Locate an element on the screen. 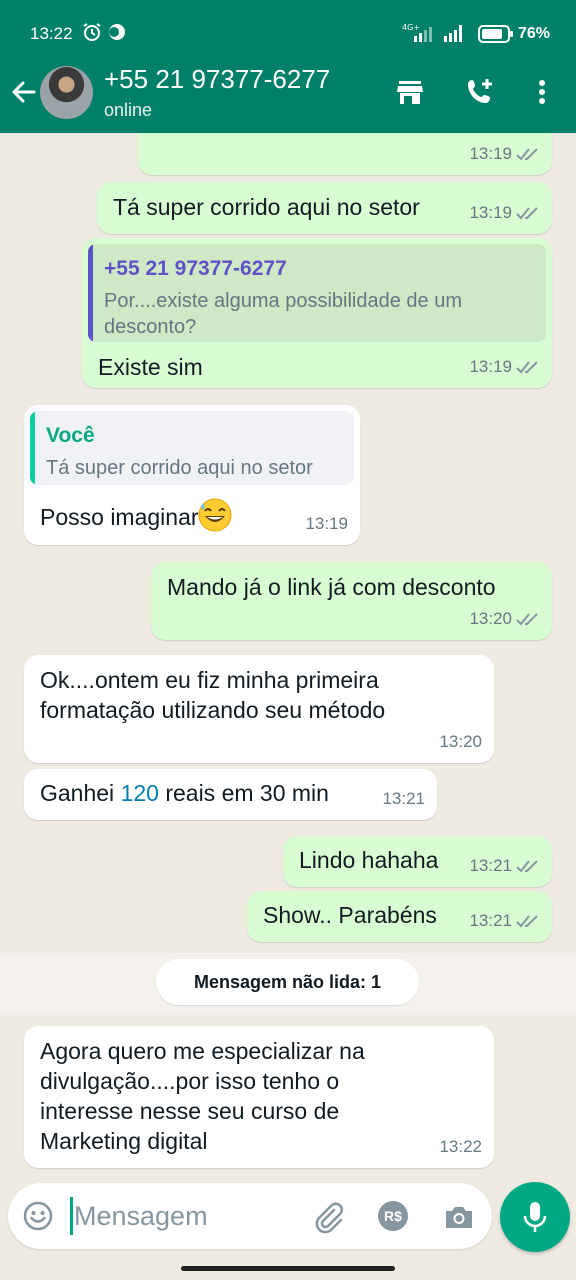 This screenshot has width=576, height=1280. data-saver-icon is located at coordinates (117, 32).